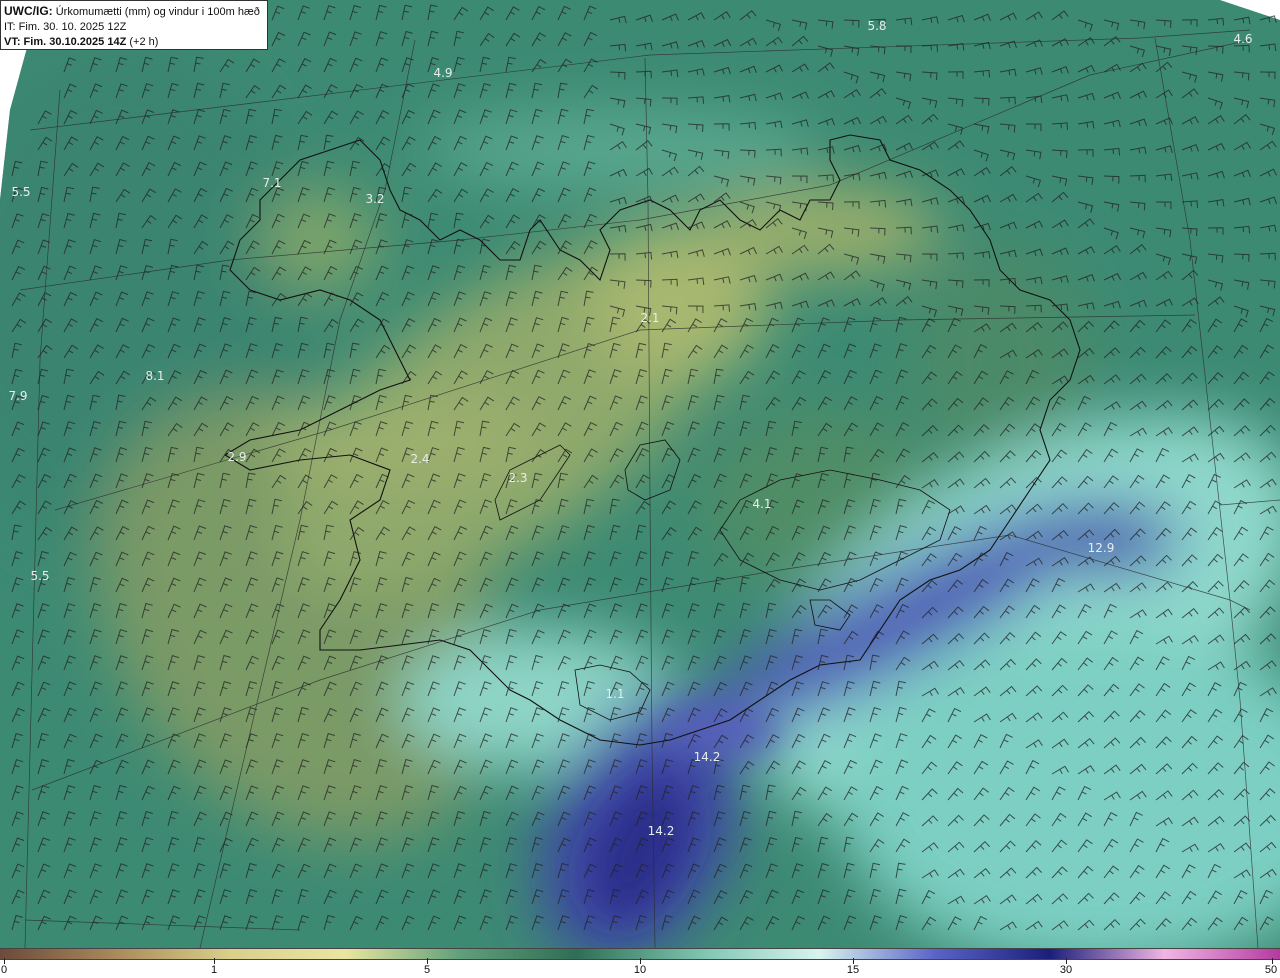  Describe the element at coordinates (518, 478) in the screenshot. I see `value-label: 2.3` at that location.